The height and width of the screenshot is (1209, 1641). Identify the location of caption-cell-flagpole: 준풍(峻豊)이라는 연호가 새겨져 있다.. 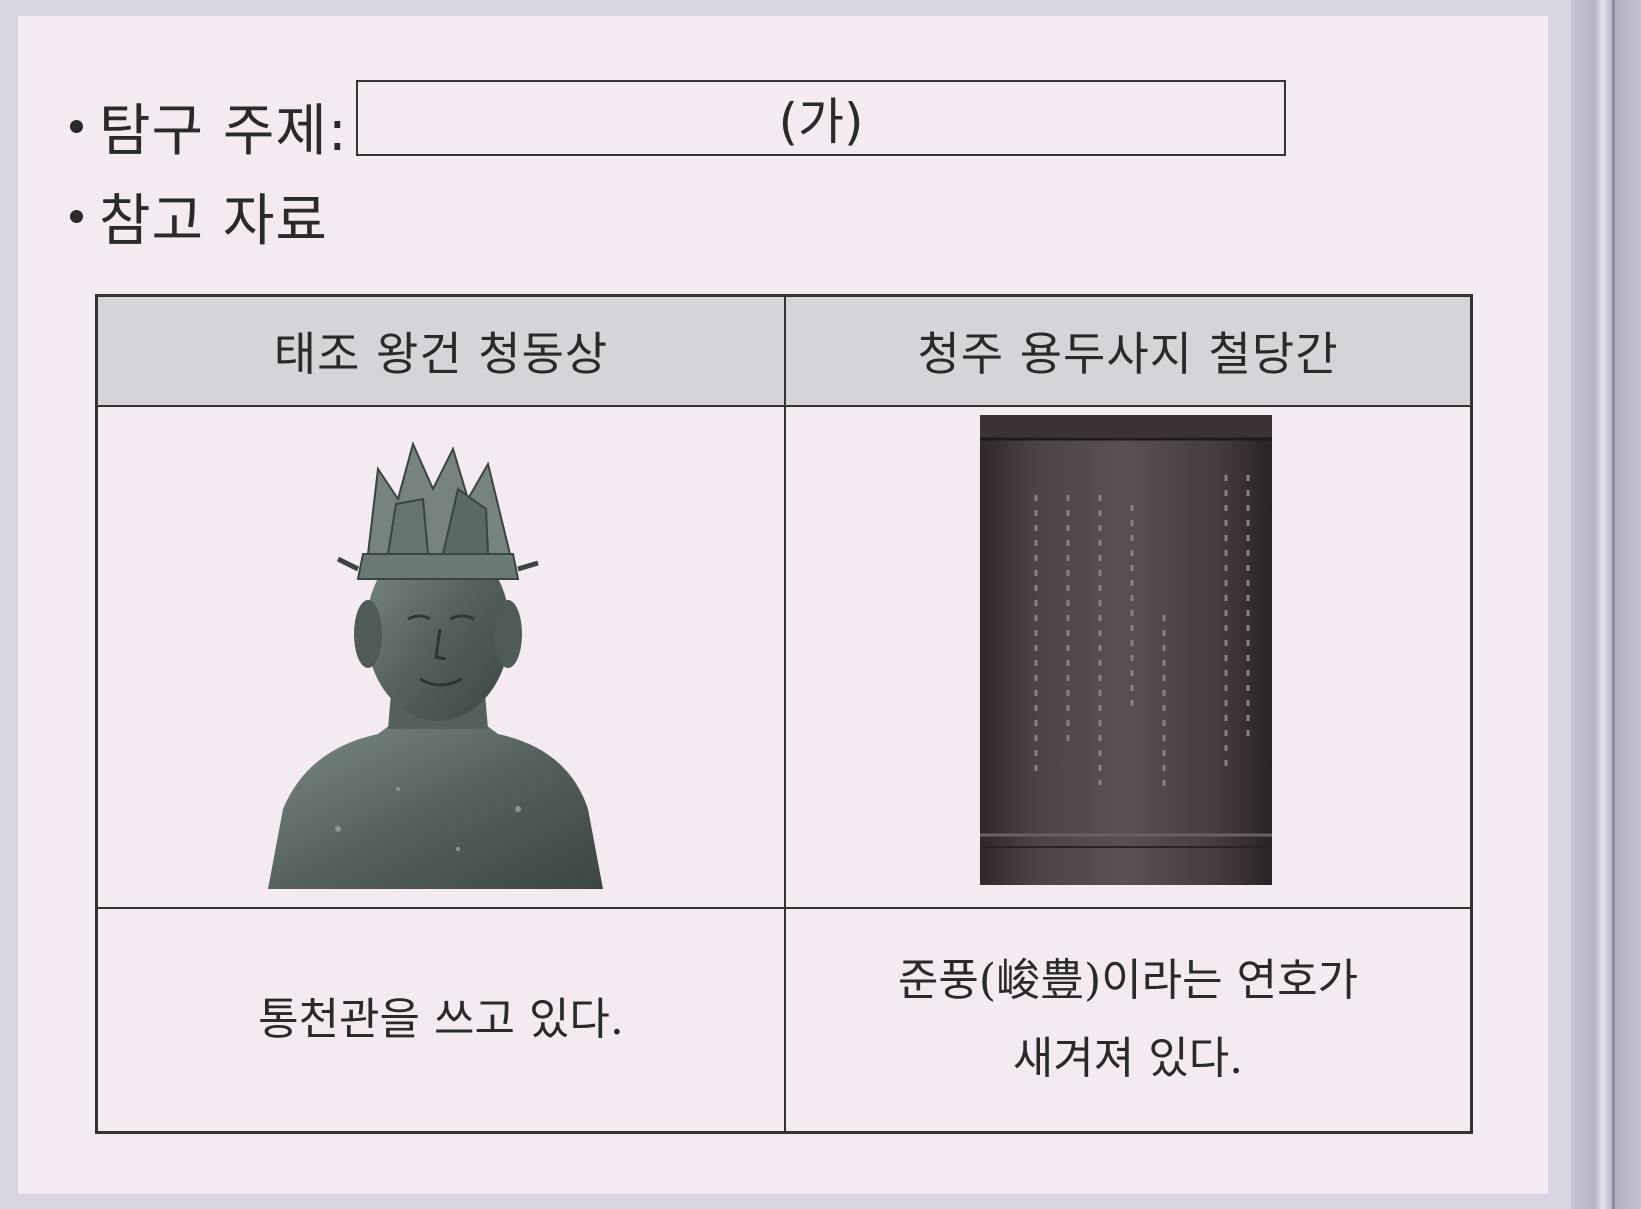
(1128, 1020).